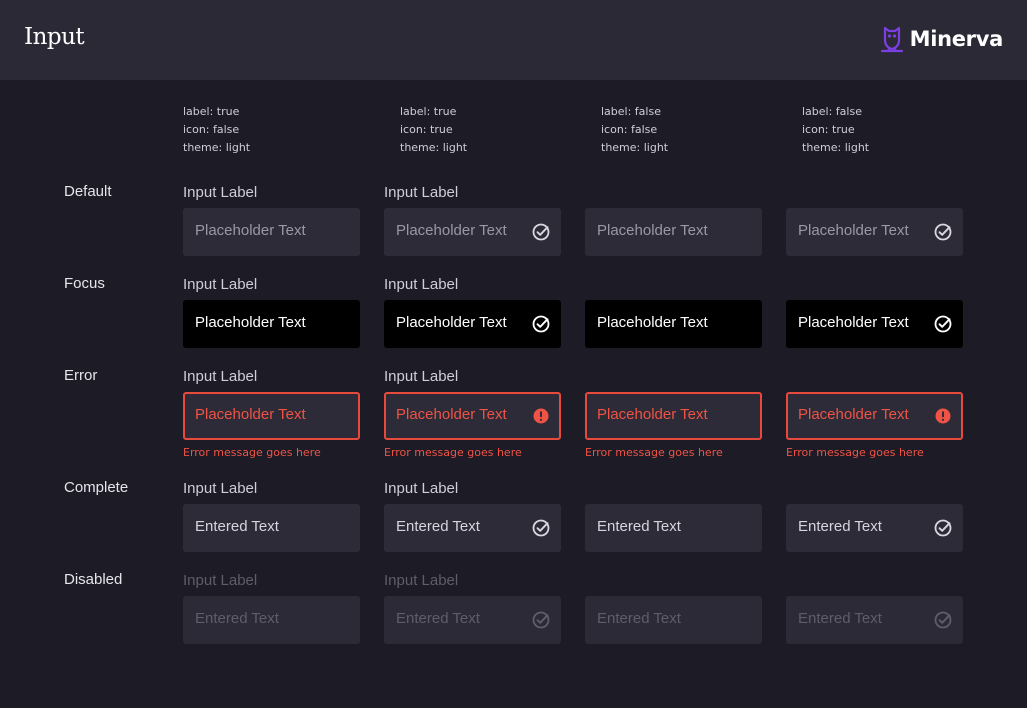 Image resolution: width=1027 pixels, height=708 pixels. Describe the element at coordinates (434, 129) in the screenshot. I see `column-props-2: label: true icon: true theme: light` at that location.